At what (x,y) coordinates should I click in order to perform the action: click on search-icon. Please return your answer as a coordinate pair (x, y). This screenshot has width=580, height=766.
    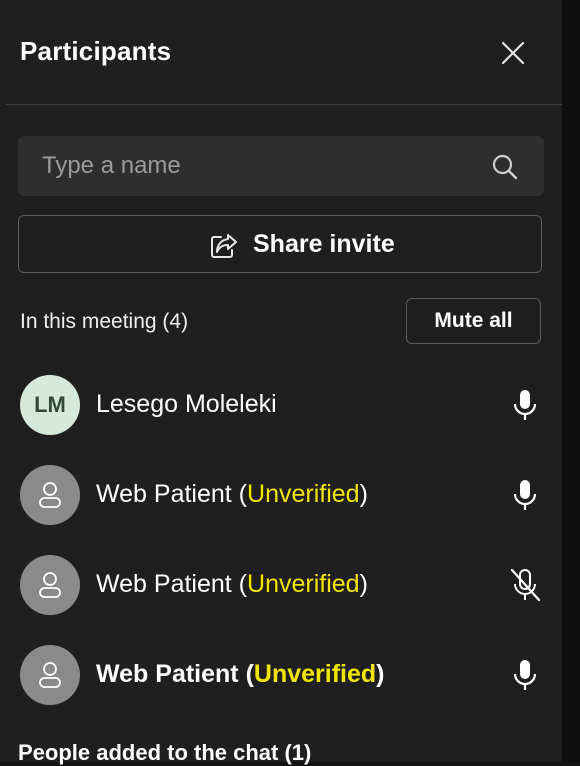
    Looking at the image, I should click on (505, 167).